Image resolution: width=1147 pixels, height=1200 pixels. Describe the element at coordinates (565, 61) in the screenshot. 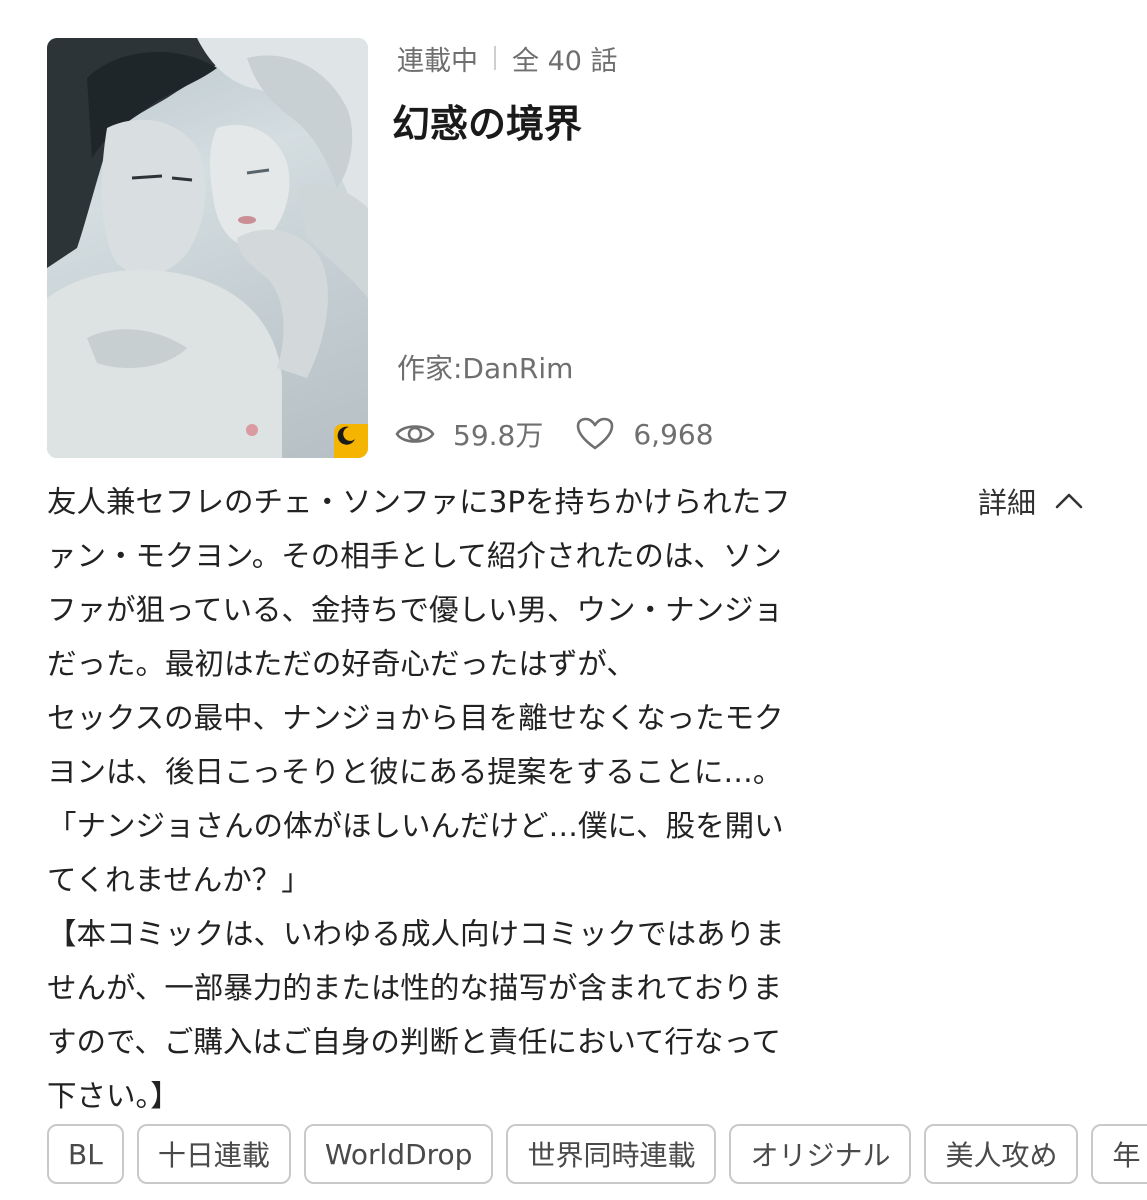

I see `episode-count: 全 40 話` at that location.